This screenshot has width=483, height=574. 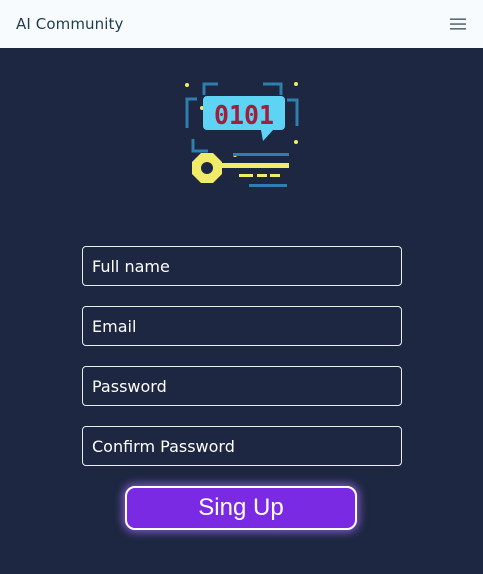 What do you see at coordinates (242, 326) in the screenshot?
I see `email-field` at bounding box center [242, 326].